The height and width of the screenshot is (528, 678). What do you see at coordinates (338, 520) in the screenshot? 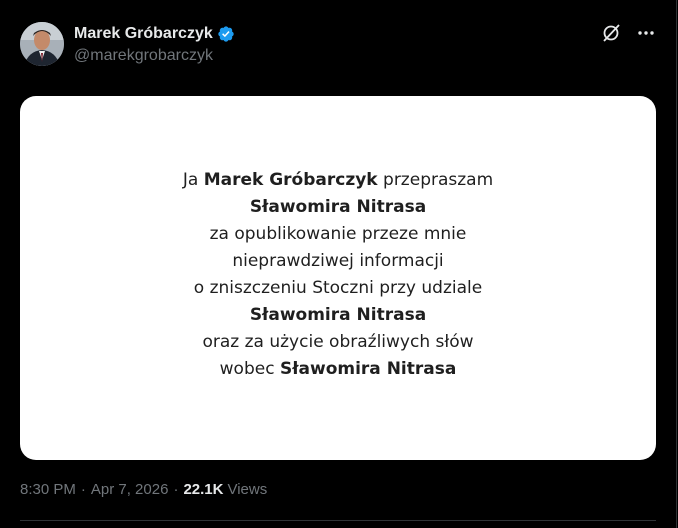
I see `divider` at bounding box center [338, 520].